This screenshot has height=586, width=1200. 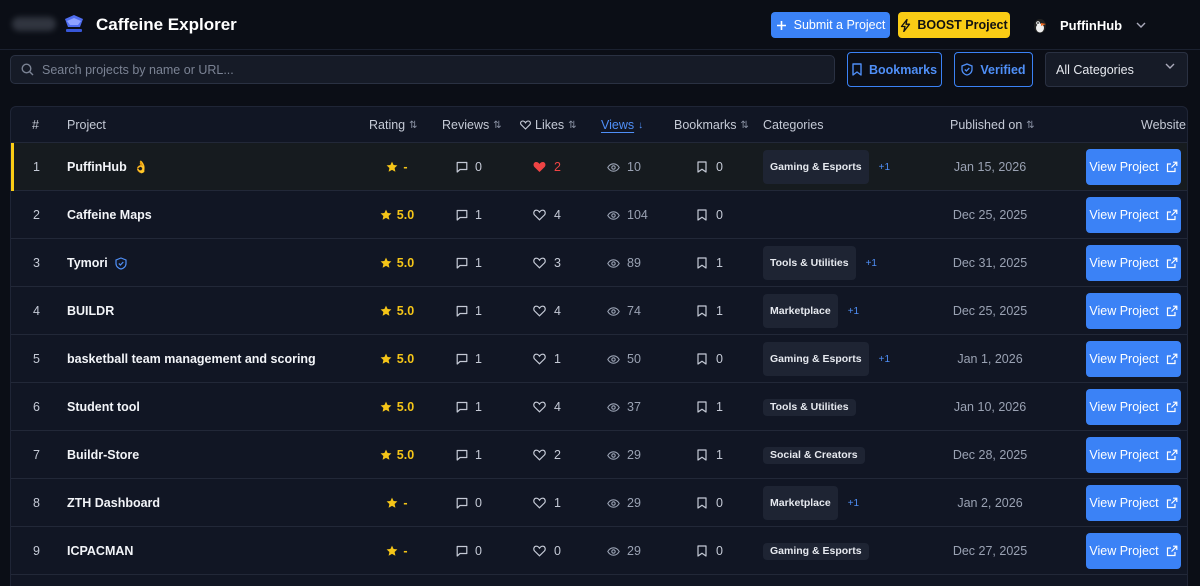 What do you see at coordinates (830, 25) in the screenshot?
I see `submit-project-button: Submit a Project` at bounding box center [830, 25].